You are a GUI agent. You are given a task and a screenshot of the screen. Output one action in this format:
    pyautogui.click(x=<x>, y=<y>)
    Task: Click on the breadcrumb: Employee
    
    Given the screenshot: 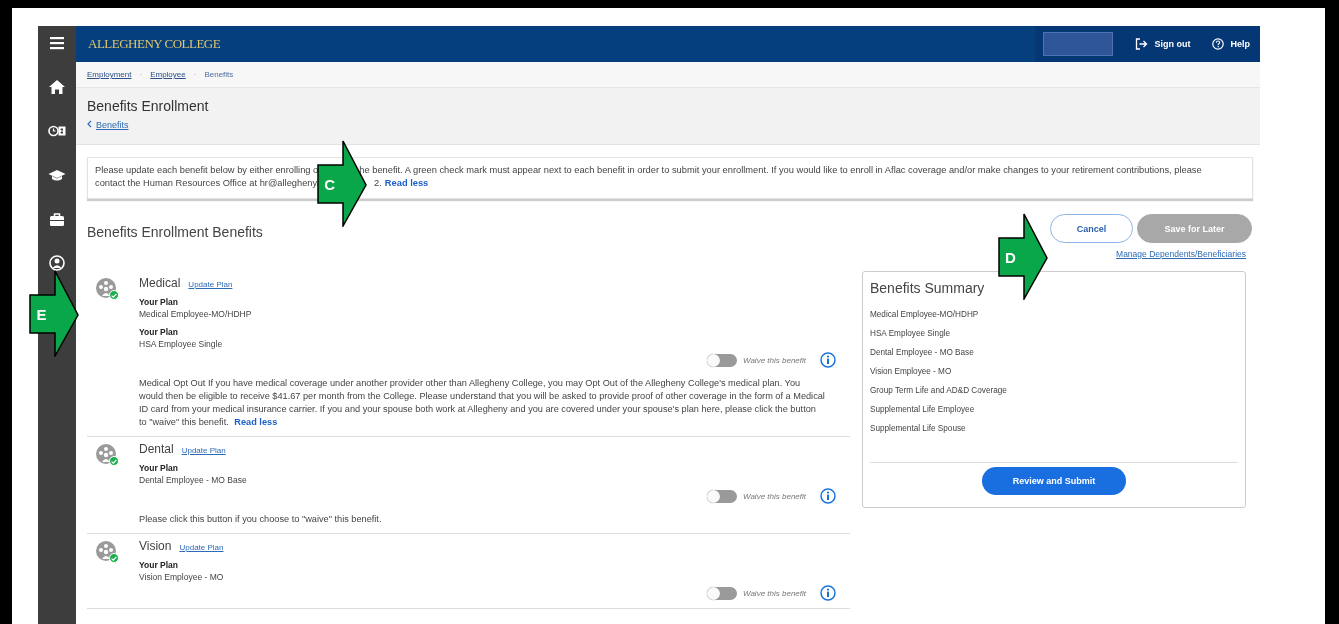 What is the action you would take?
    pyautogui.click(x=168, y=74)
    